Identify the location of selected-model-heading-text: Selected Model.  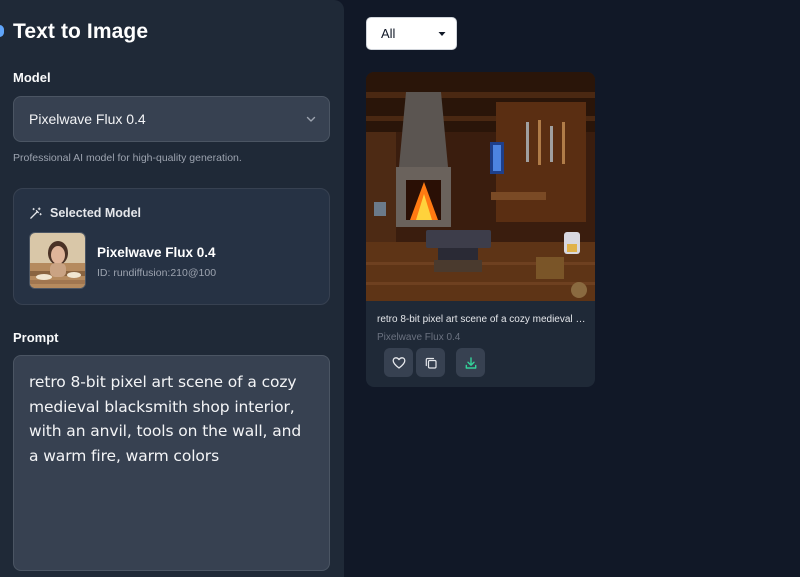
(95, 213).